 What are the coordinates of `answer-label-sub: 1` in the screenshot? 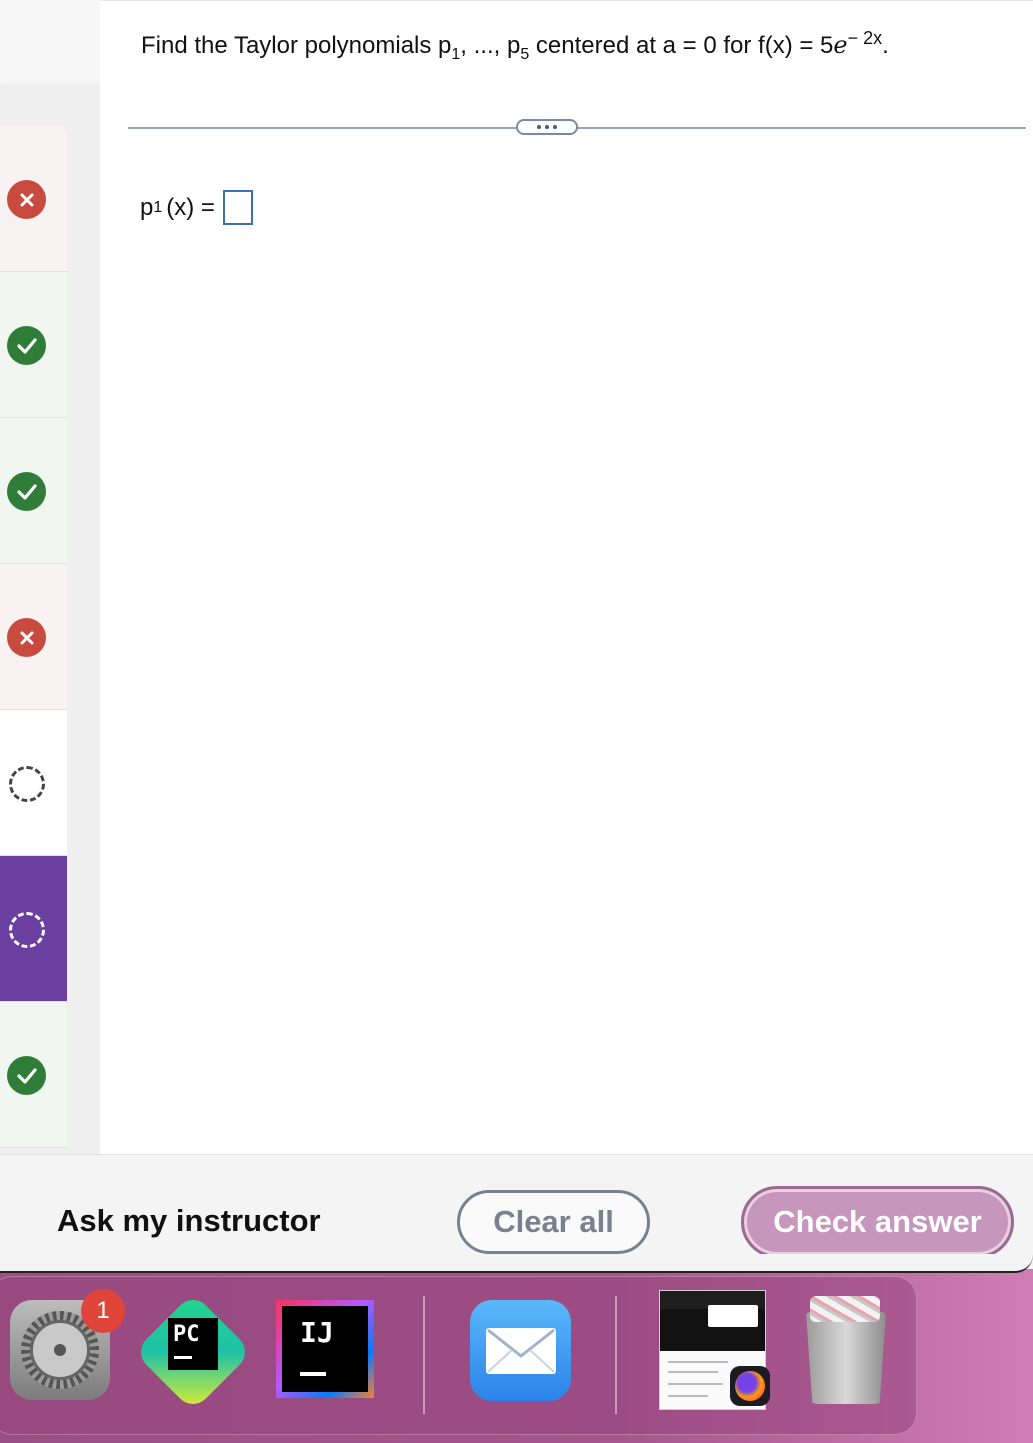 It's located at (158, 207).